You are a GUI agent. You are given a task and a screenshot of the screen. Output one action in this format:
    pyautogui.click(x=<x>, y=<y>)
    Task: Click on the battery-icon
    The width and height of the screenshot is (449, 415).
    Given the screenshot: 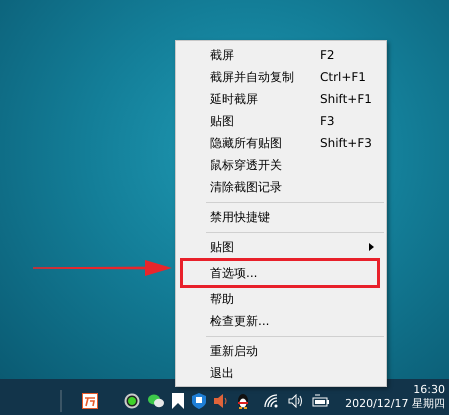 What is the action you would take?
    pyautogui.click(x=321, y=401)
    